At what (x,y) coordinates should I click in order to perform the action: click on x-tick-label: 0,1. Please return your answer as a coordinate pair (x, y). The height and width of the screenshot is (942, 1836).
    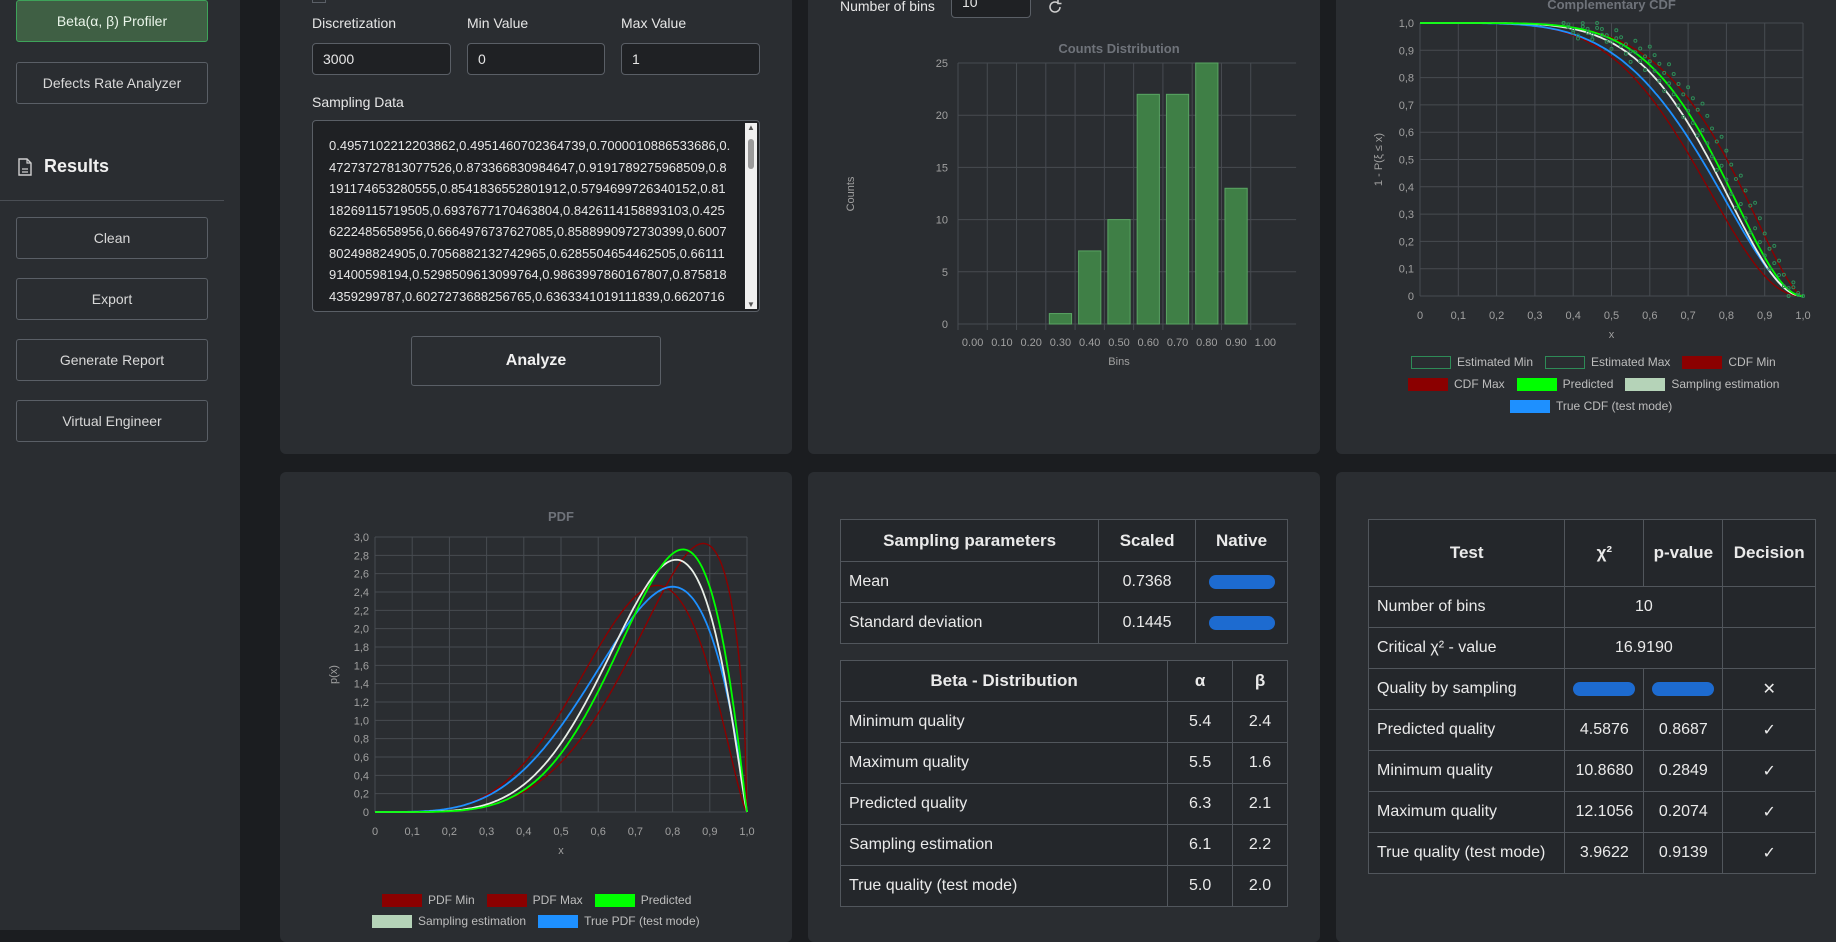
    Looking at the image, I should click on (412, 832).